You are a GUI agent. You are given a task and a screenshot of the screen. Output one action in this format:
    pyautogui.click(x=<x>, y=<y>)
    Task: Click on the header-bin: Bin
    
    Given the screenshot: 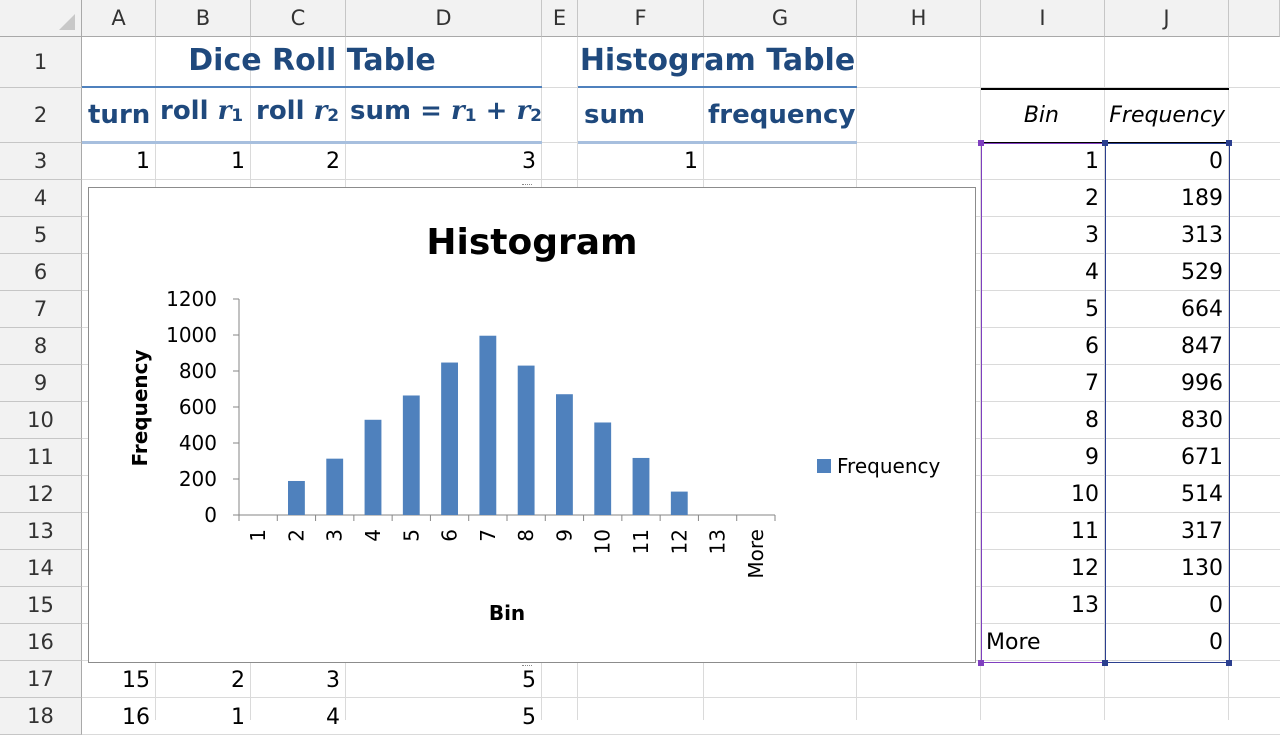 What is the action you would take?
    pyautogui.click(x=1043, y=116)
    